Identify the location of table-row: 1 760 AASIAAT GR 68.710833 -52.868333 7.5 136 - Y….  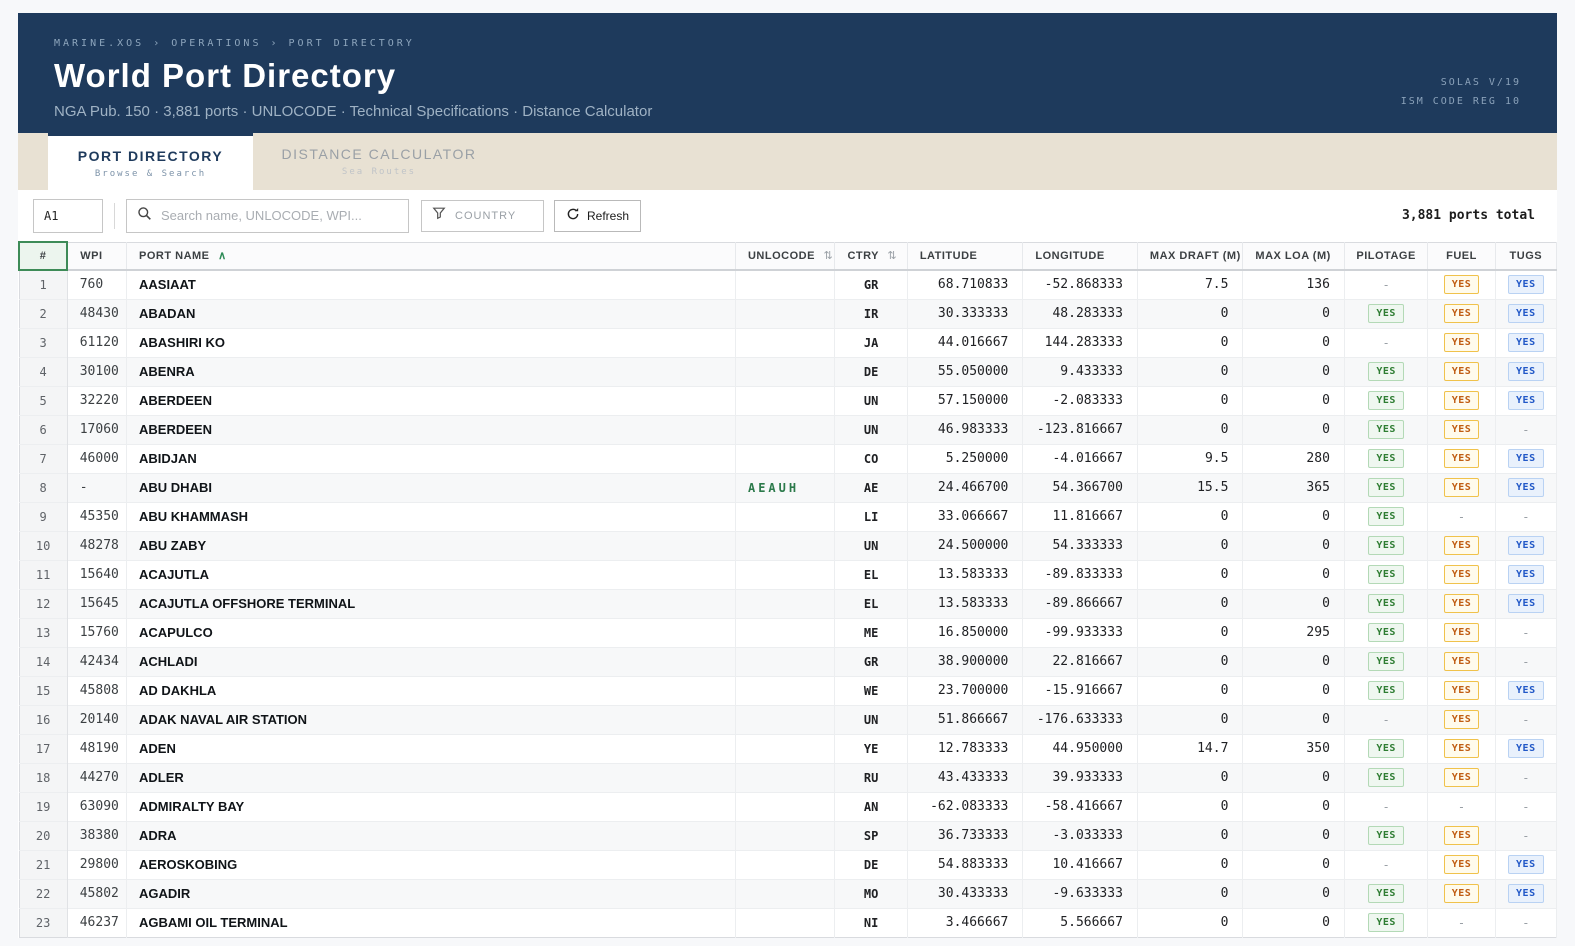
(788, 284).